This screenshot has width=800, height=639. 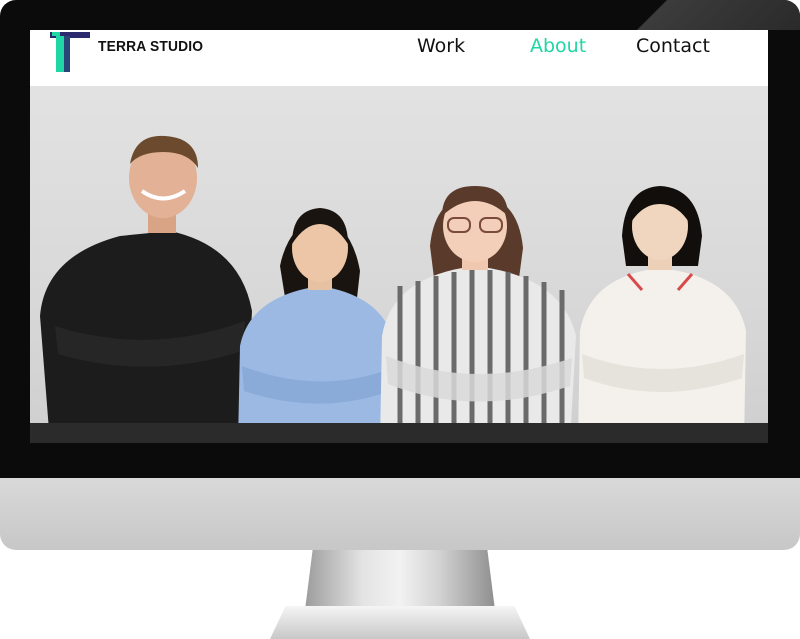 I want to click on terra-logo-icon, so click(x=67, y=52).